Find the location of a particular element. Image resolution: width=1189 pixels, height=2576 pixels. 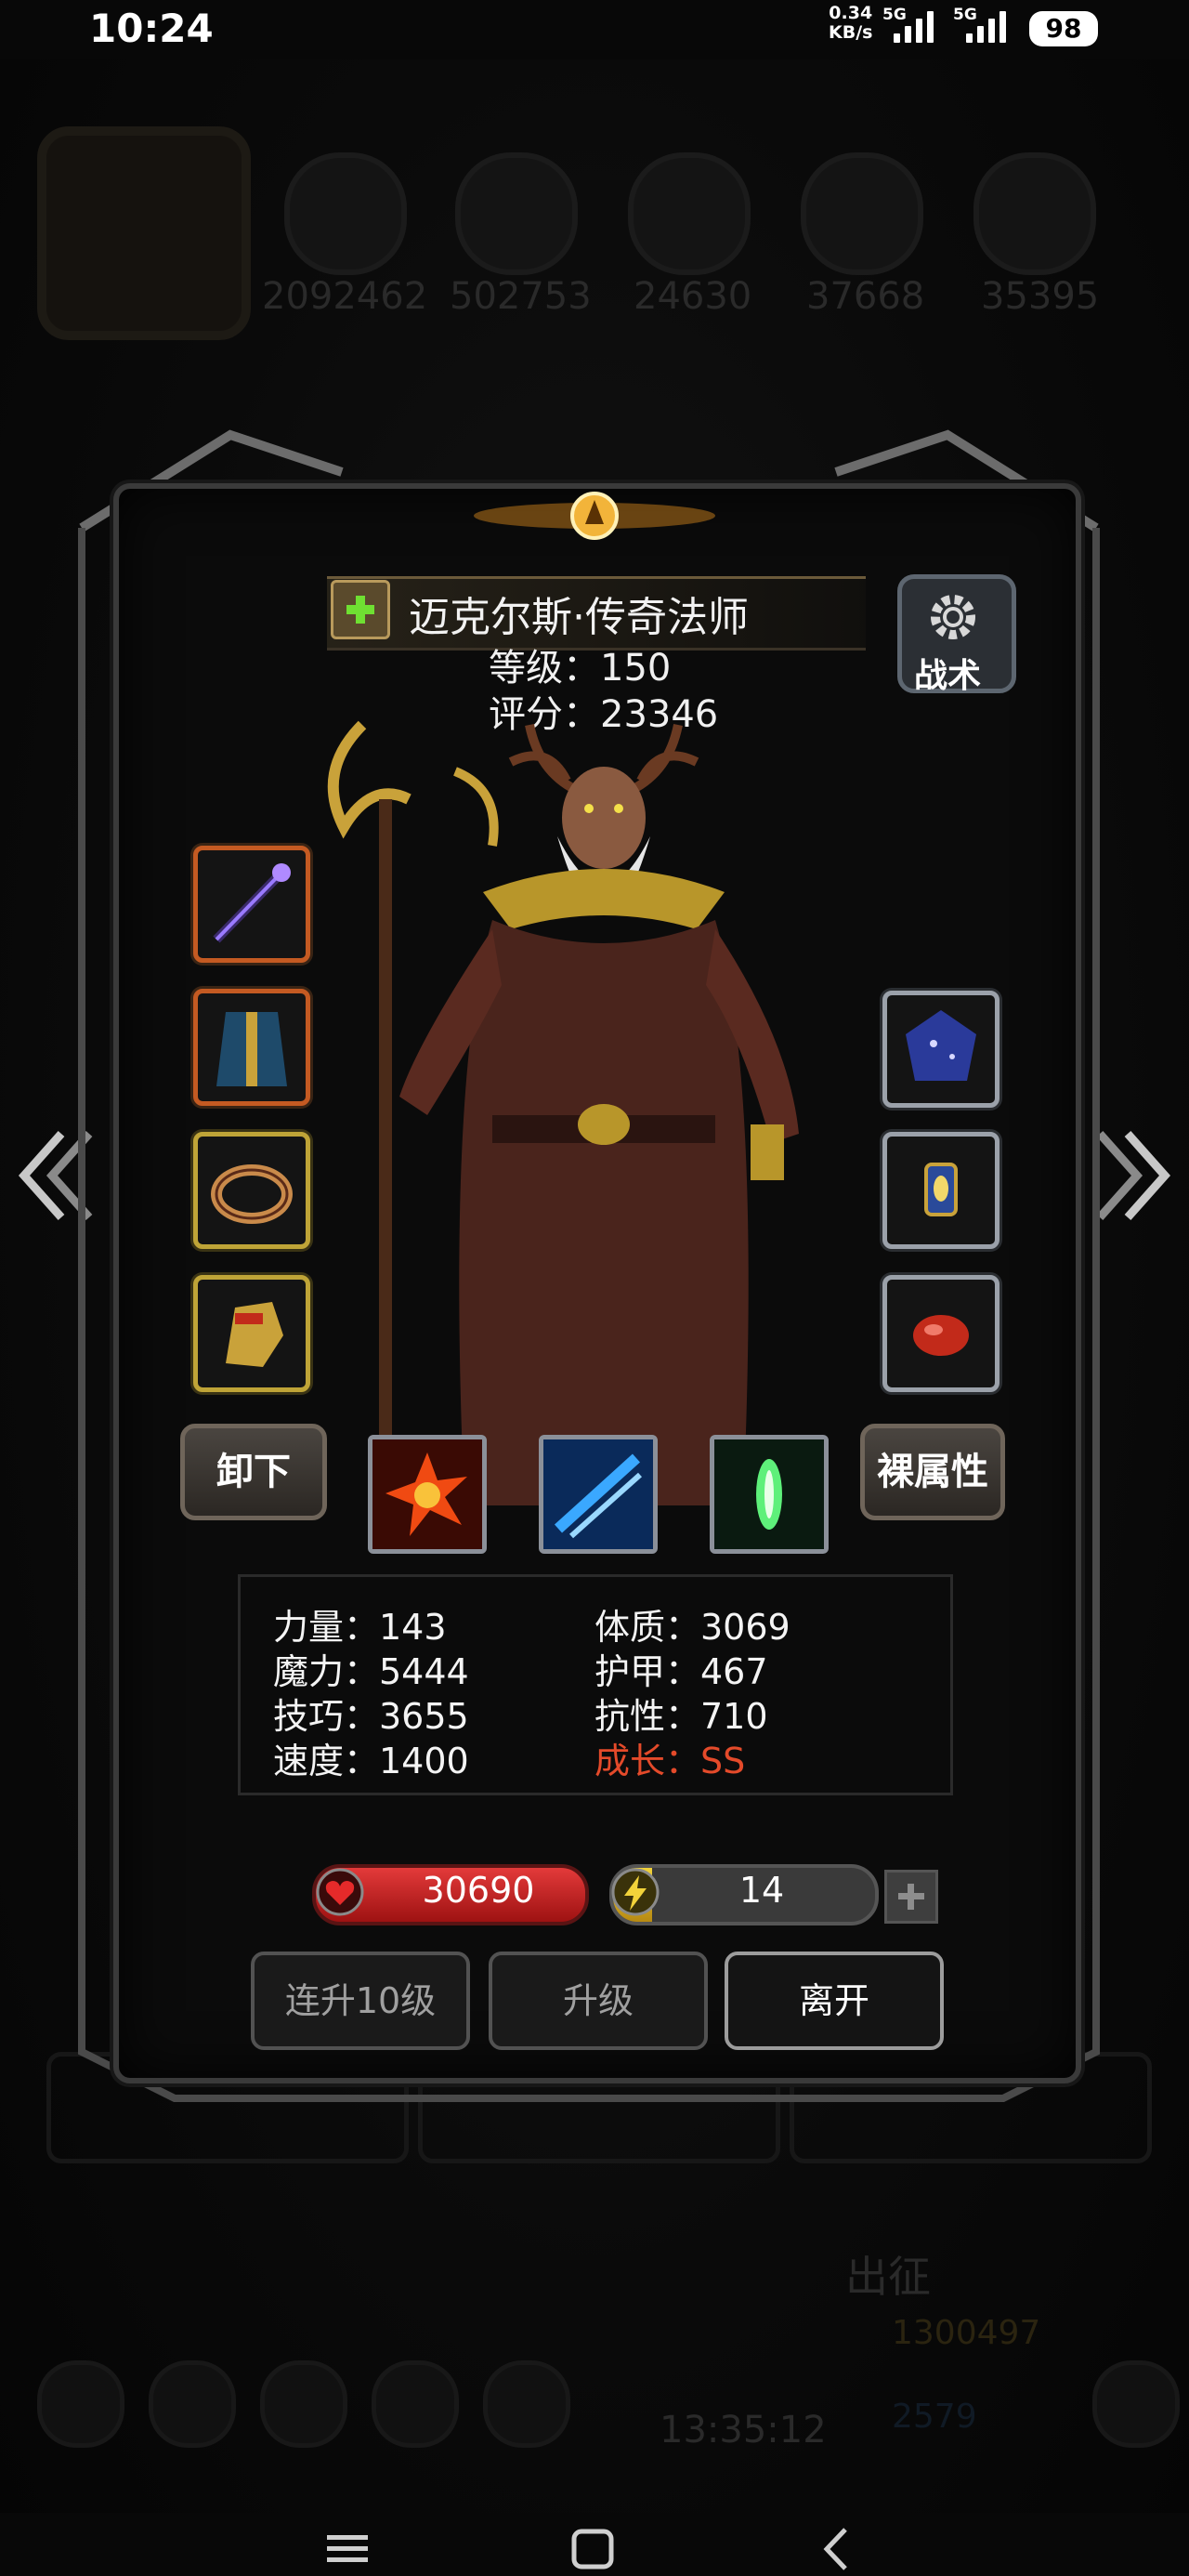

equipment-slot-stone is located at coordinates (941, 1333).